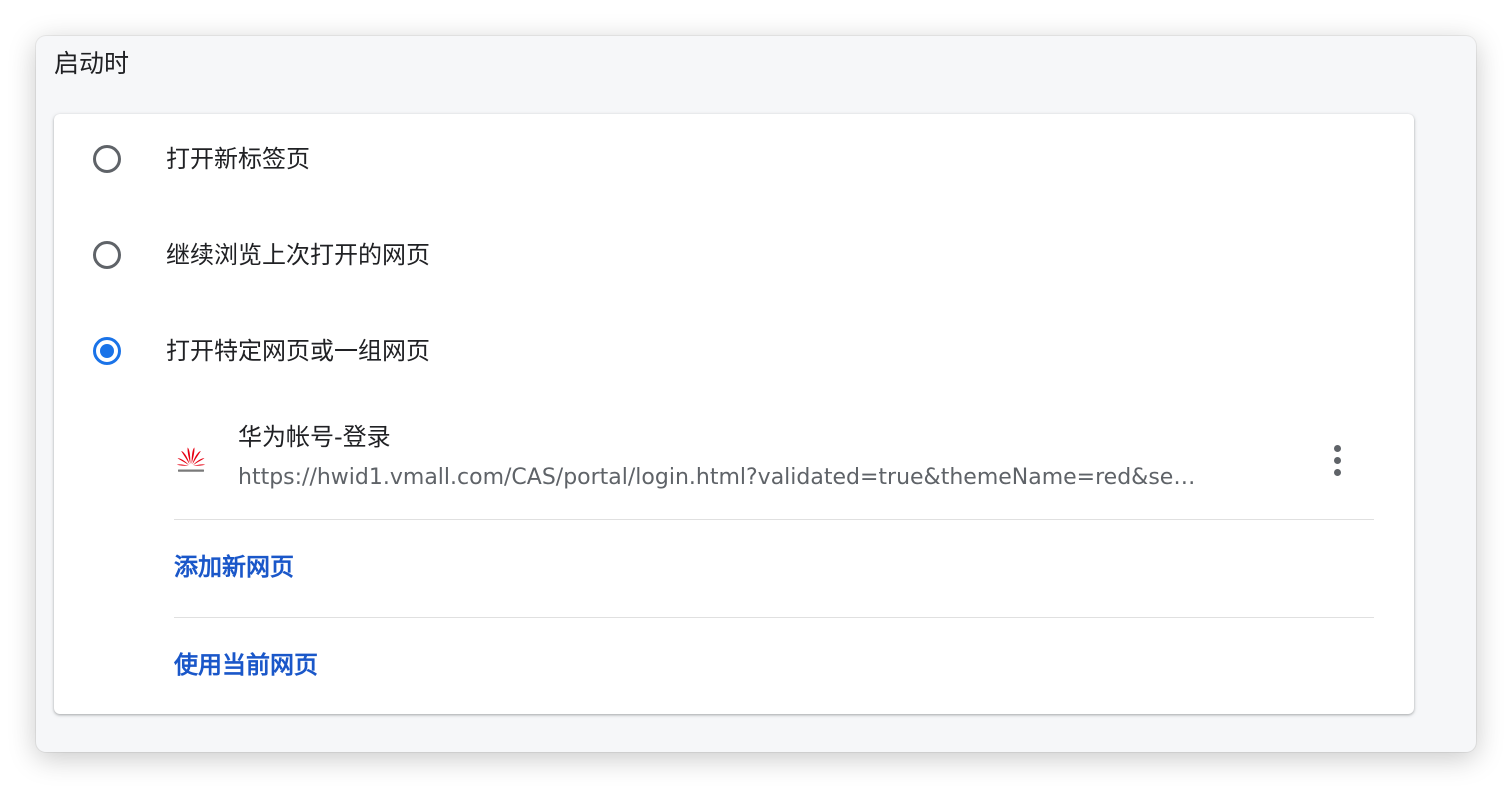  What do you see at coordinates (191, 459) in the screenshot?
I see `huawei-logo-icon` at bounding box center [191, 459].